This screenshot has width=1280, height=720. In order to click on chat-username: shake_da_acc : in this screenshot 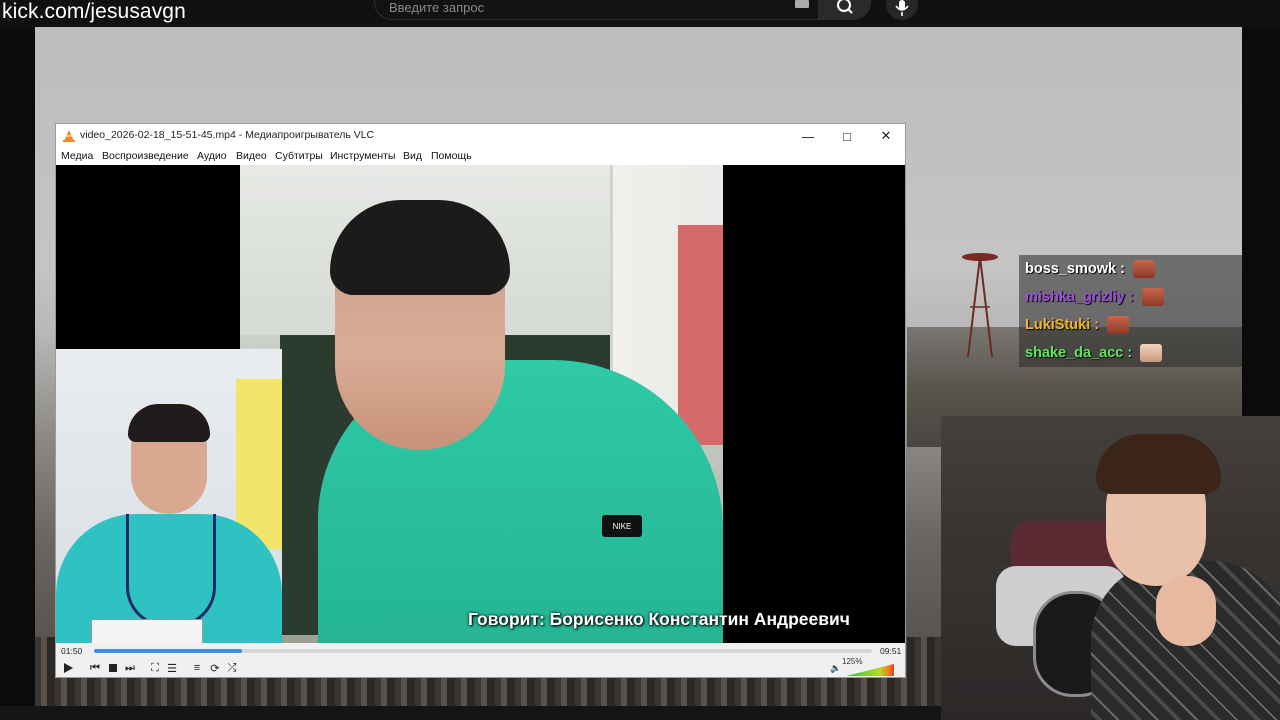, I will do `click(1094, 353)`.